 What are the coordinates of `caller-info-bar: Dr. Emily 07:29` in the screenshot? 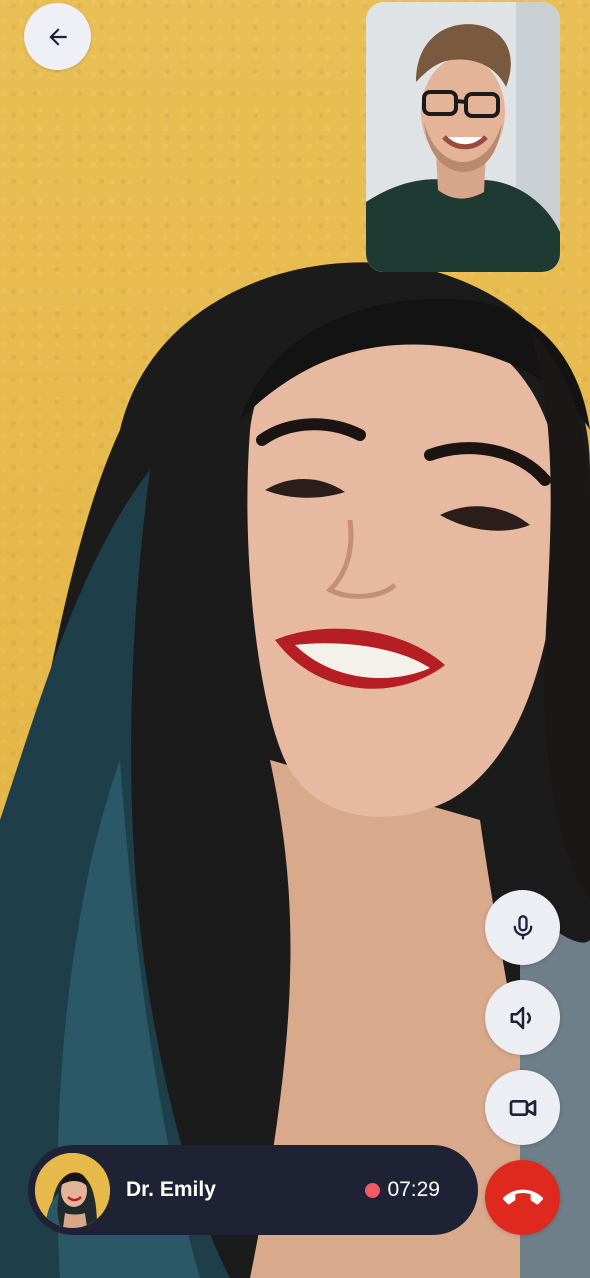 It's located at (253, 1190).